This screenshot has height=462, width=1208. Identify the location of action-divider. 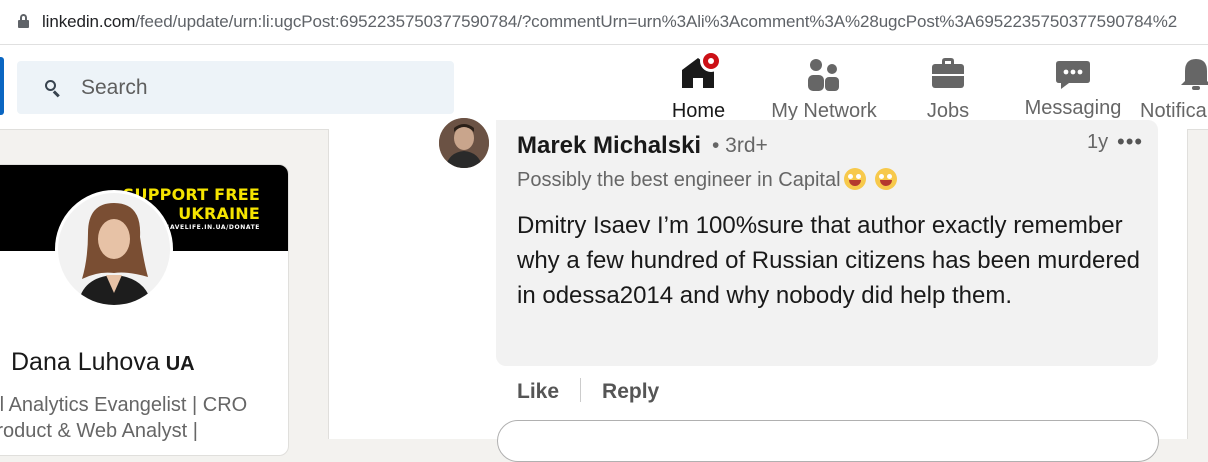
(581, 390).